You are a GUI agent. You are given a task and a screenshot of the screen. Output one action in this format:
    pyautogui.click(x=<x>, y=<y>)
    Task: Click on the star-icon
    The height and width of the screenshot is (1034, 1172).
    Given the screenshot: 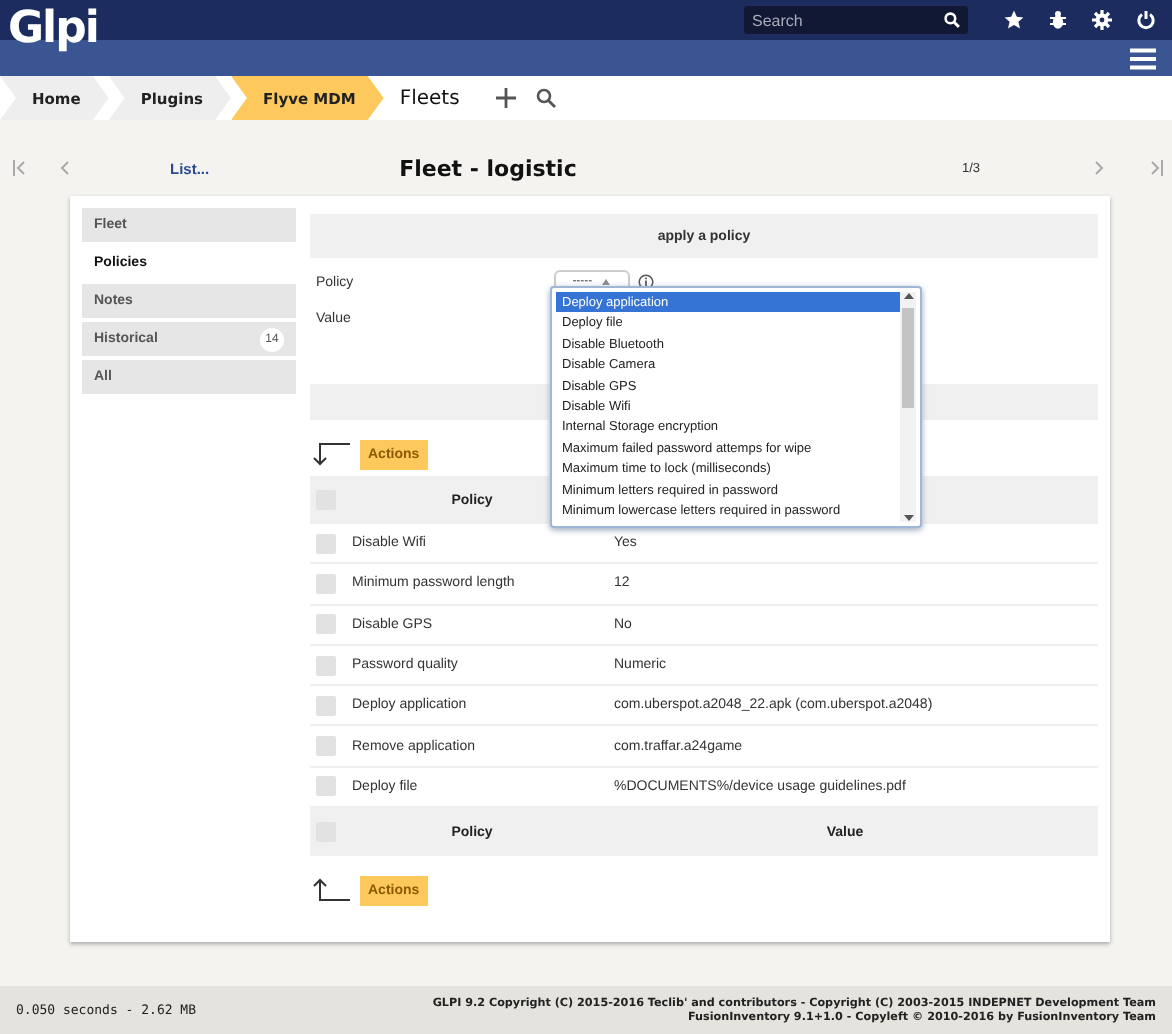 What is the action you would take?
    pyautogui.click(x=1014, y=20)
    